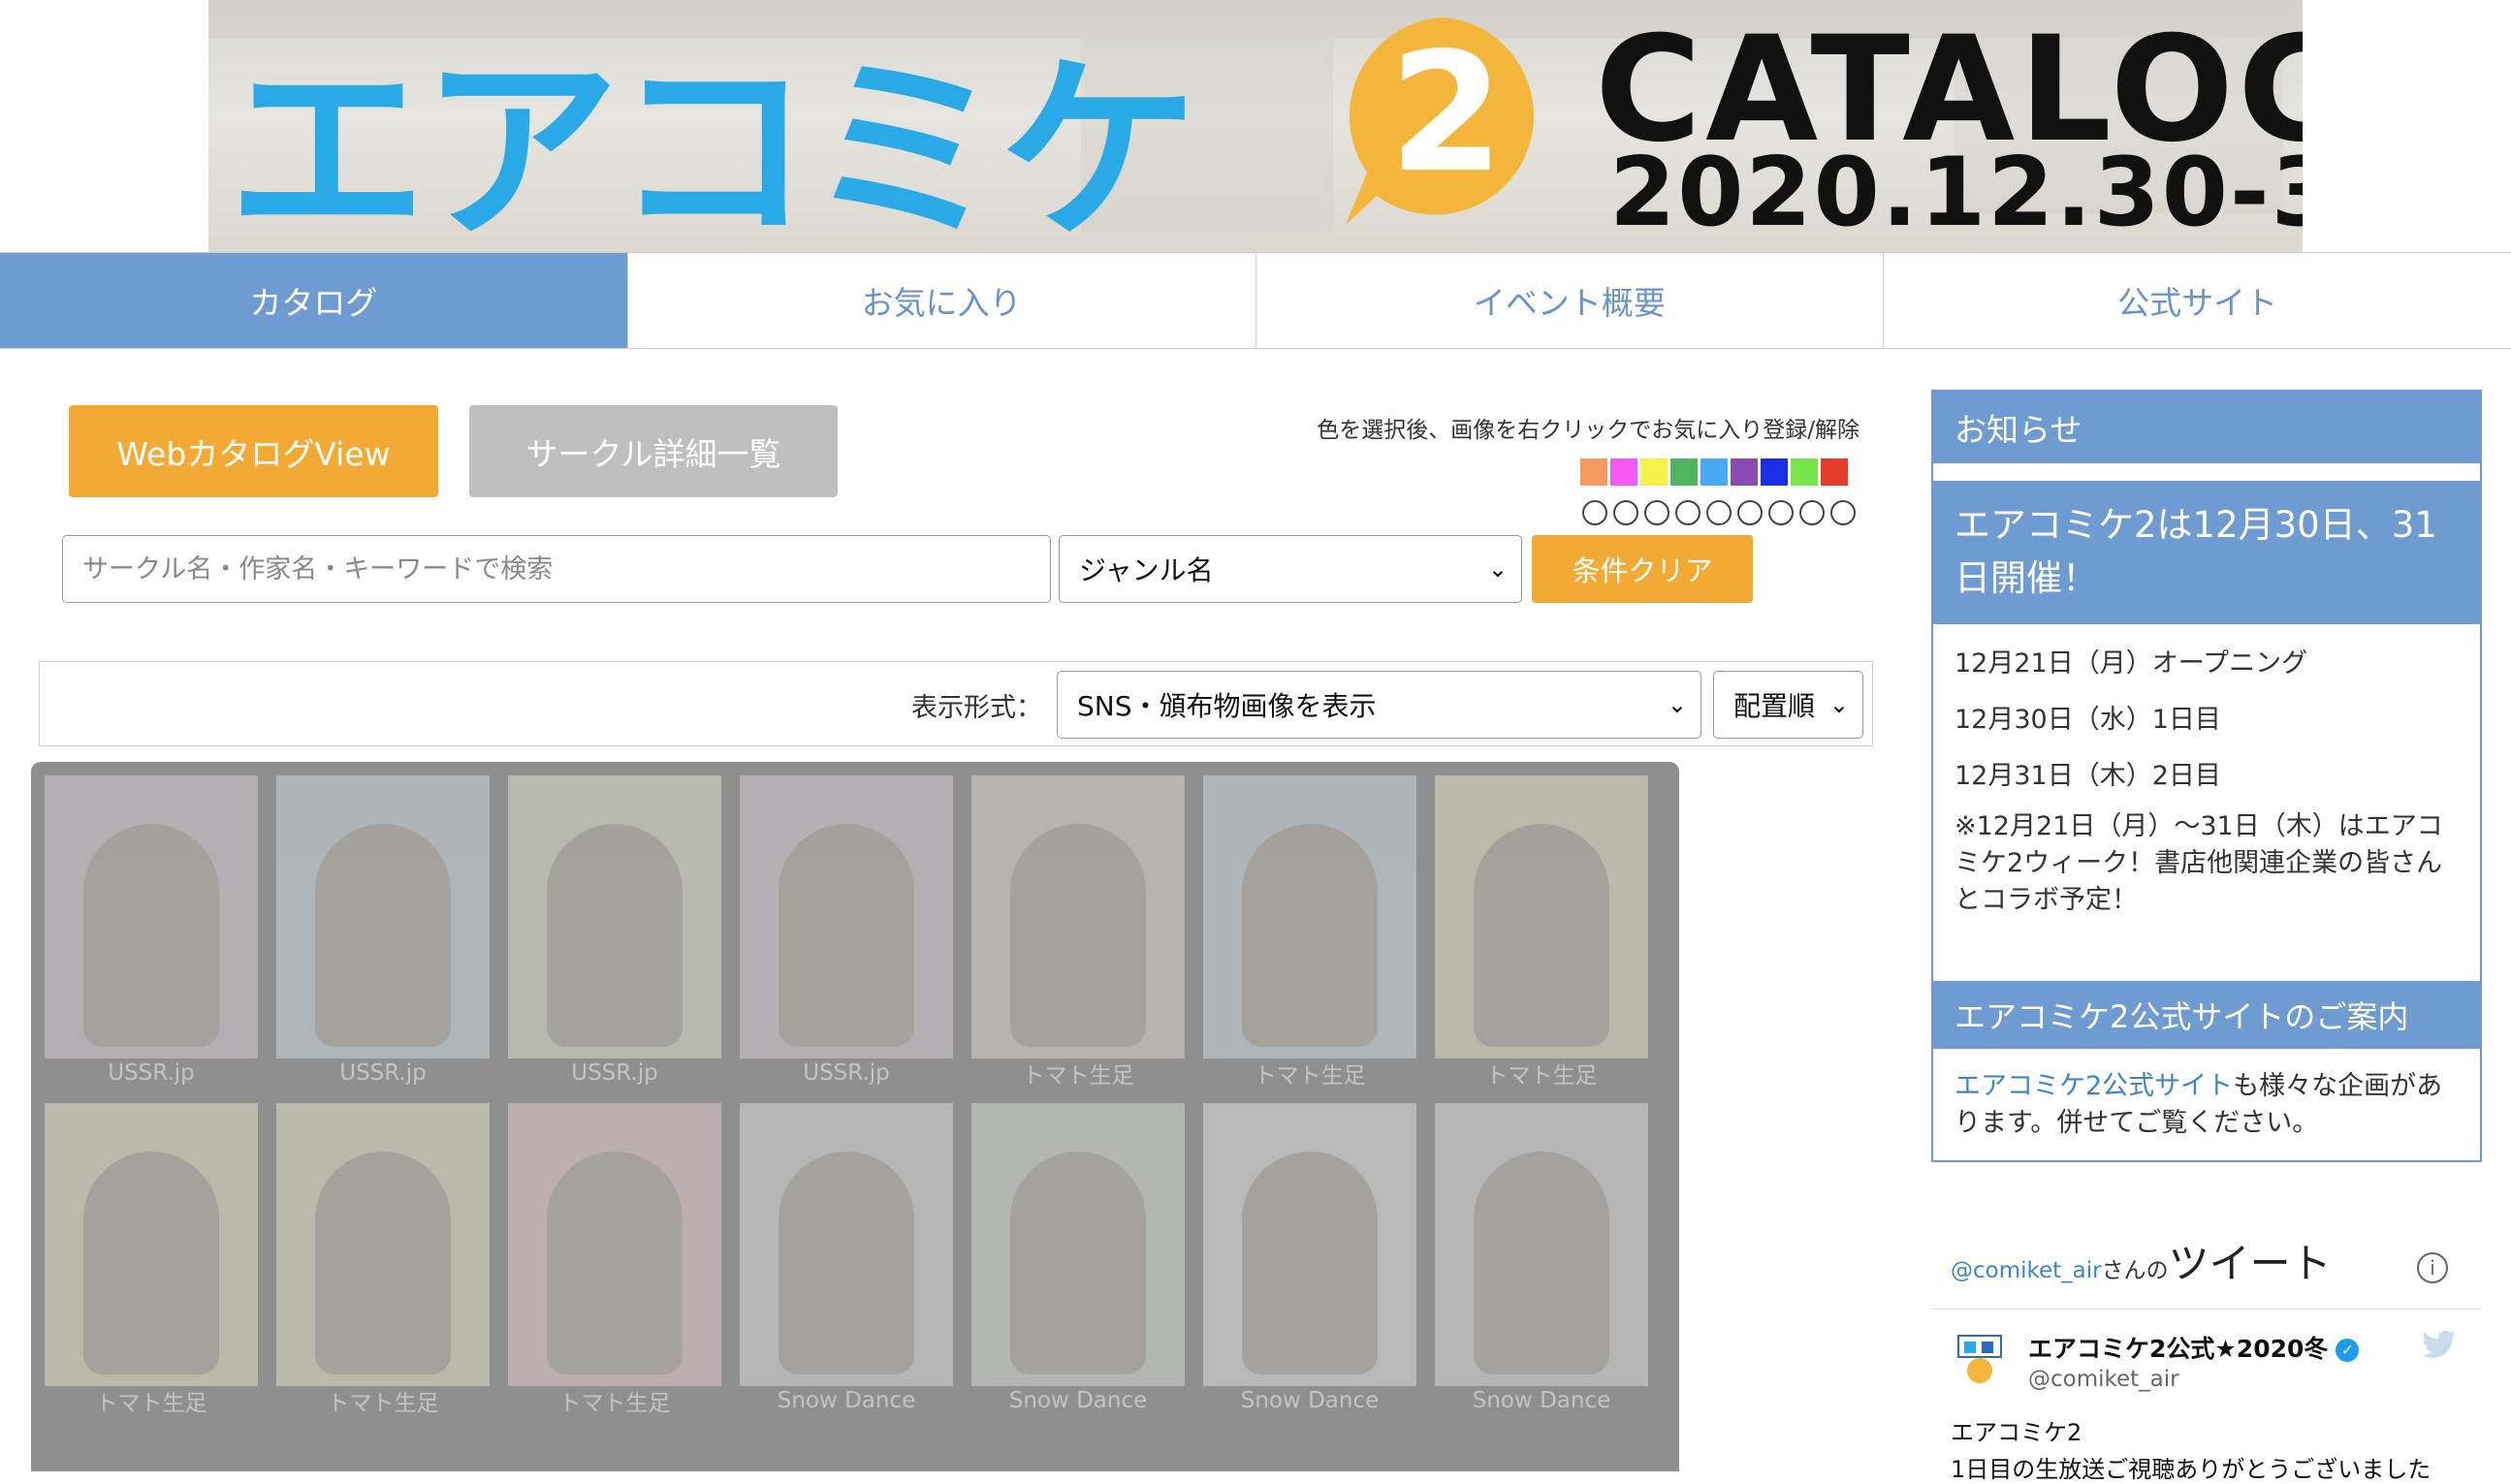  Describe the element at coordinates (2094, 1086) in the screenshot. I see `official-site-link: エアコミケ2公式サイト` at that location.